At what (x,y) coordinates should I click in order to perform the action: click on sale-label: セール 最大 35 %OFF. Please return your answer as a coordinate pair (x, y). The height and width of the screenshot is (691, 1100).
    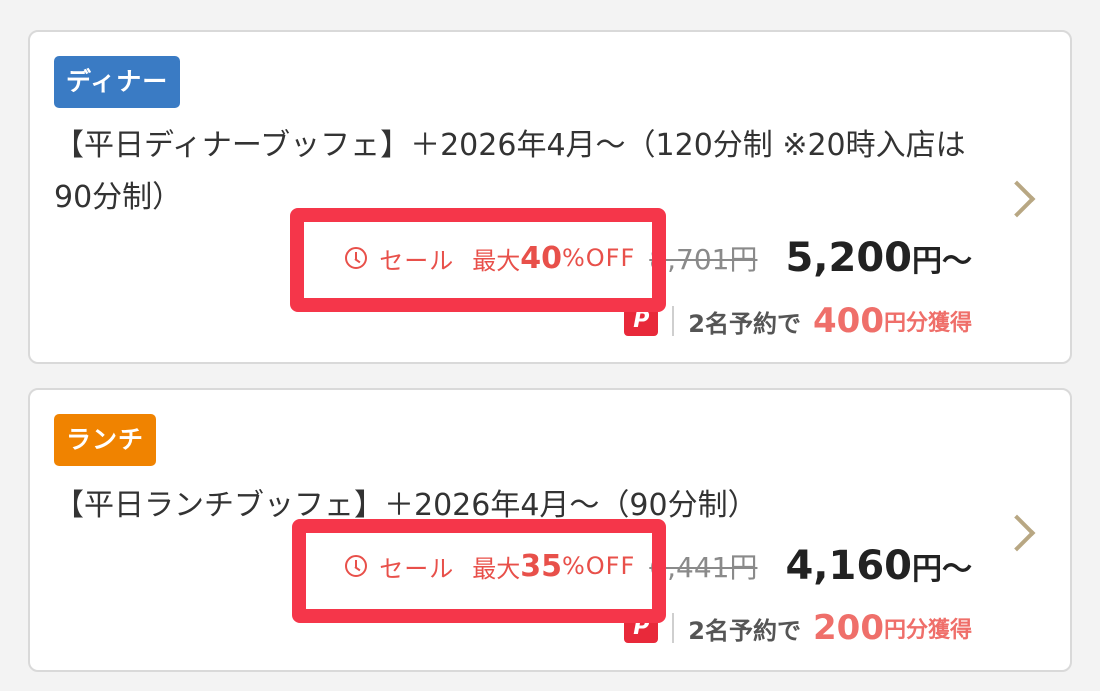
    Looking at the image, I should click on (490, 566).